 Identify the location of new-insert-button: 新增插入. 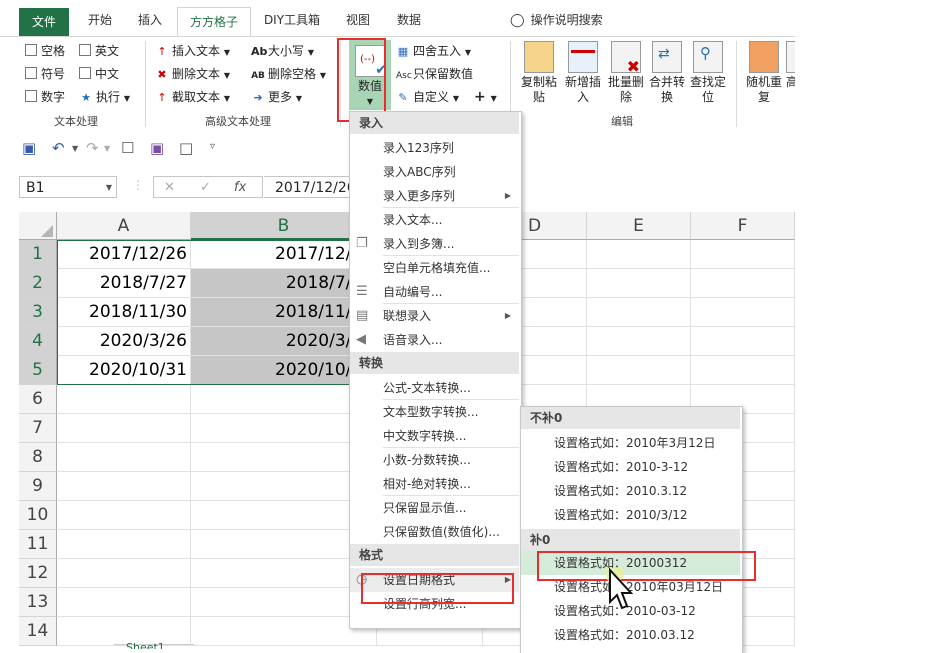
(583, 73).